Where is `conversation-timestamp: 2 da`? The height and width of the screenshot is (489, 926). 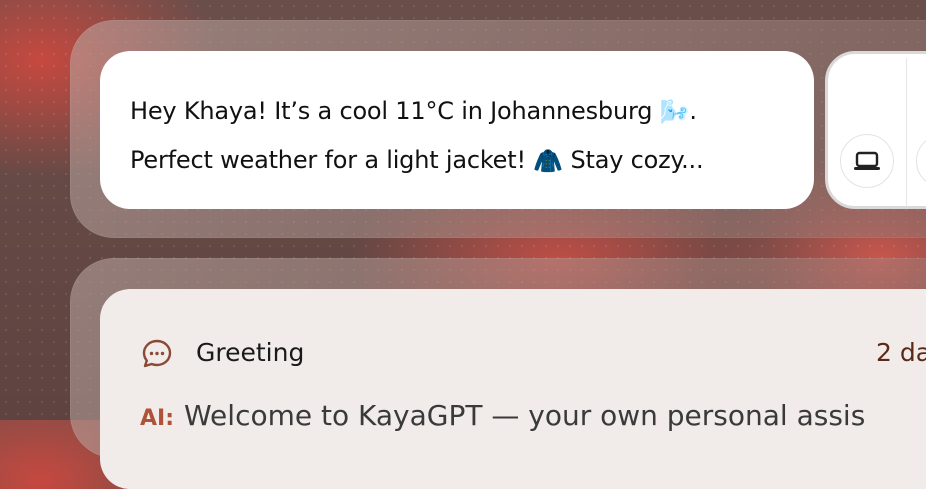
conversation-timestamp: 2 da is located at coordinates (901, 352).